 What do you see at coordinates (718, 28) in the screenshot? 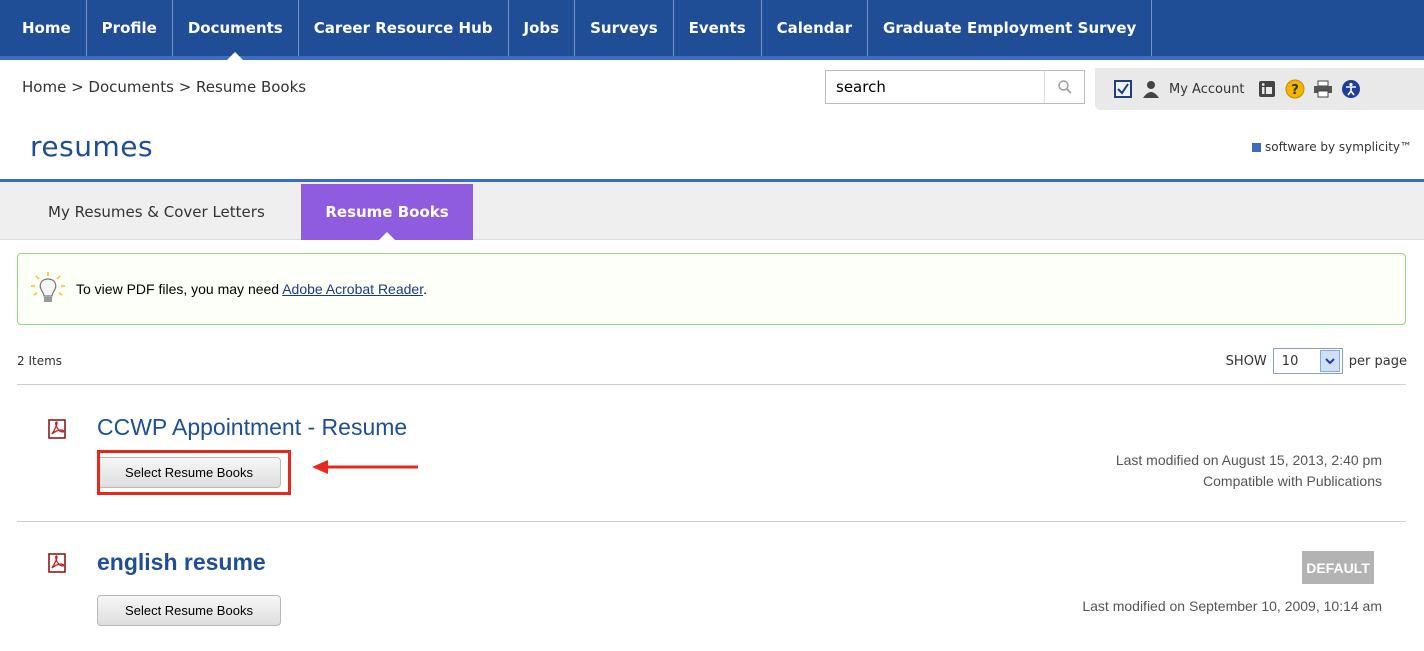
I see `nav-events: Events` at bounding box center [718, 28].